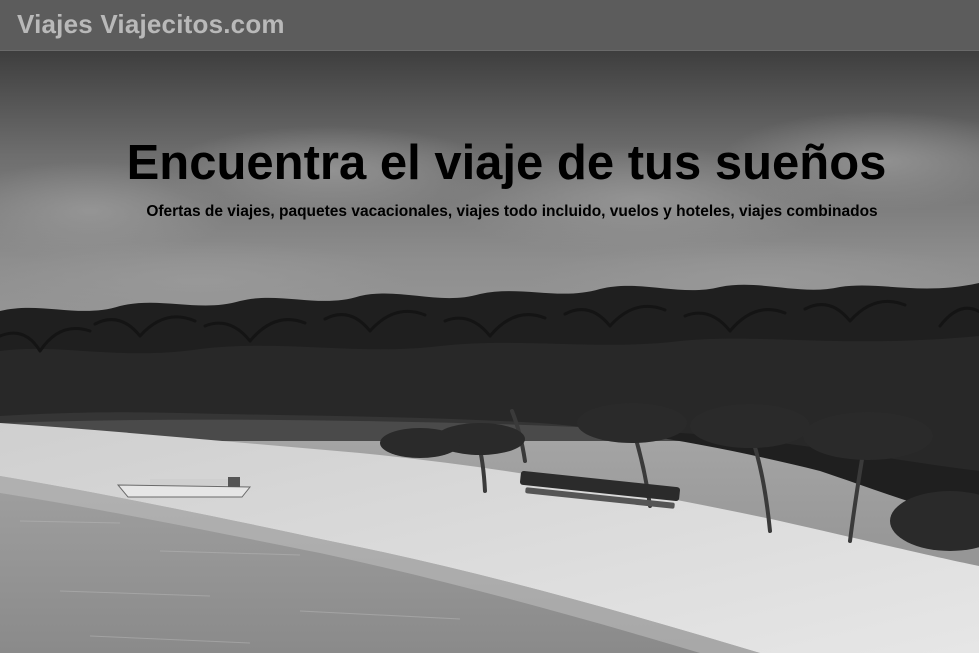 The height and width of the screenshot is (653, 979). What do you see at coordinates (506, 163) in the screenshot?
I see `hero-title: Encuentra el viaje de tus sueños` at bounding box center [506, 163].